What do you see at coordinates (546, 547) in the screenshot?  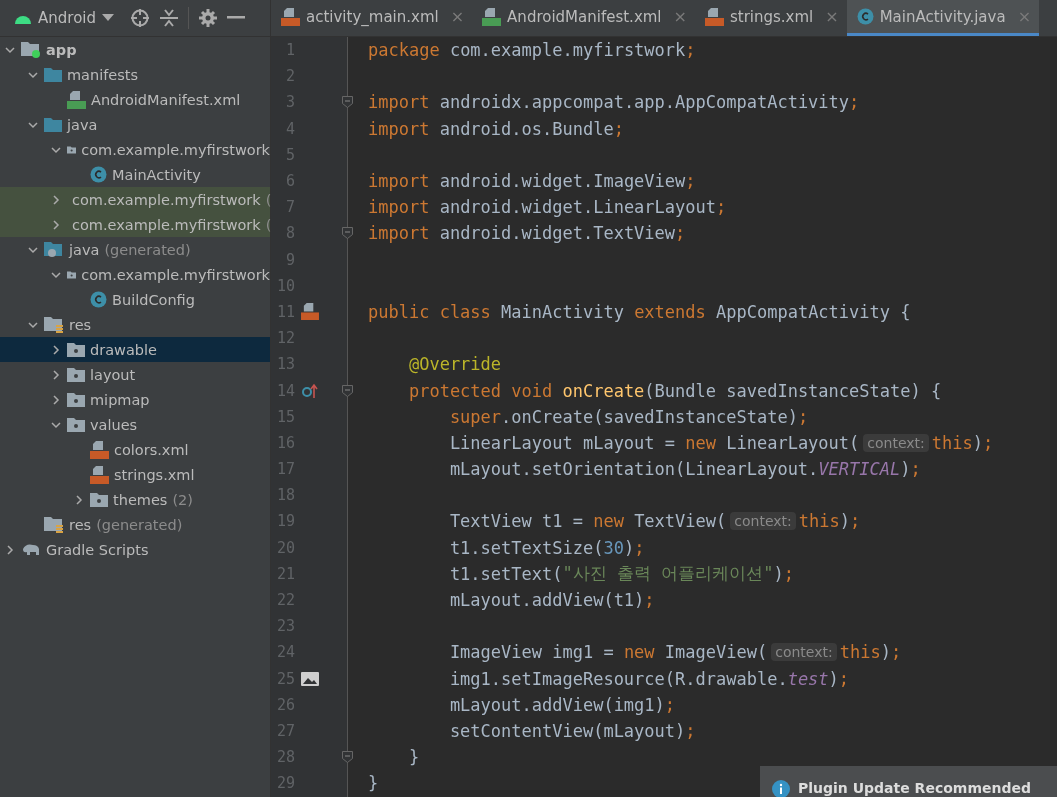 I see `code-line: t1.setTextSize(30);` at bounding box center [546, 547].